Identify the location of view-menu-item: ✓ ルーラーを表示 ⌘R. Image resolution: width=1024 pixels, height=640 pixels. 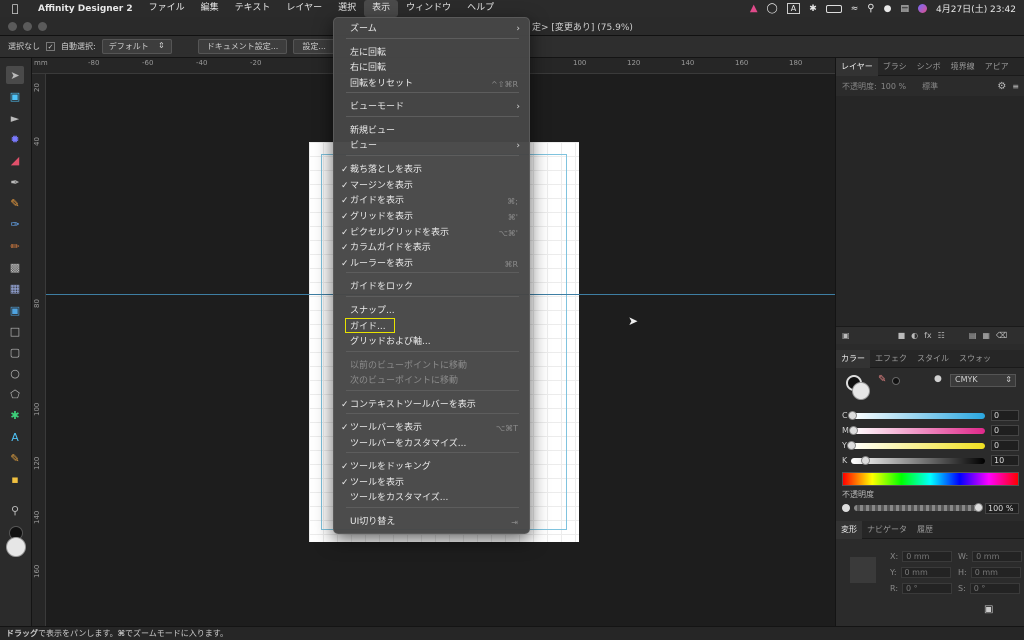
(432, 264).